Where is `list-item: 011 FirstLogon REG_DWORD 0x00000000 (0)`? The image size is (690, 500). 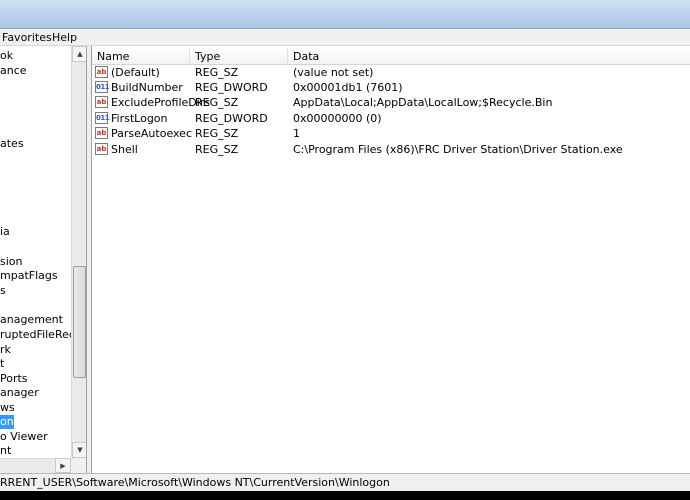
list-item: 011 FirstLogon REG_DWORD 0x00000000 (0) is located at coordinates (391, 118).